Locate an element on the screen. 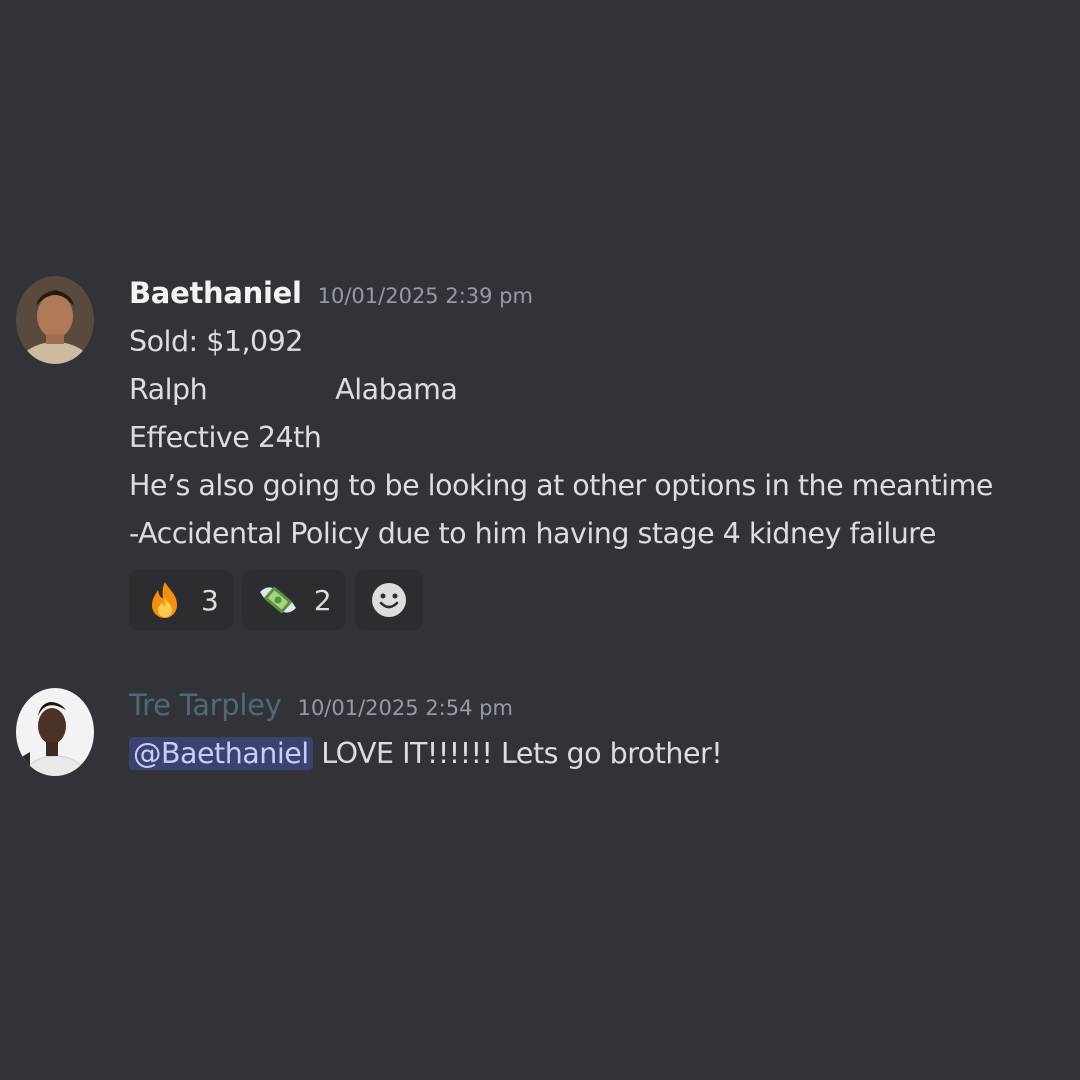 The width and height of the screenshot is (1080, 1080). reactions-bar: 3 2 is located at coordinates (594, 600).